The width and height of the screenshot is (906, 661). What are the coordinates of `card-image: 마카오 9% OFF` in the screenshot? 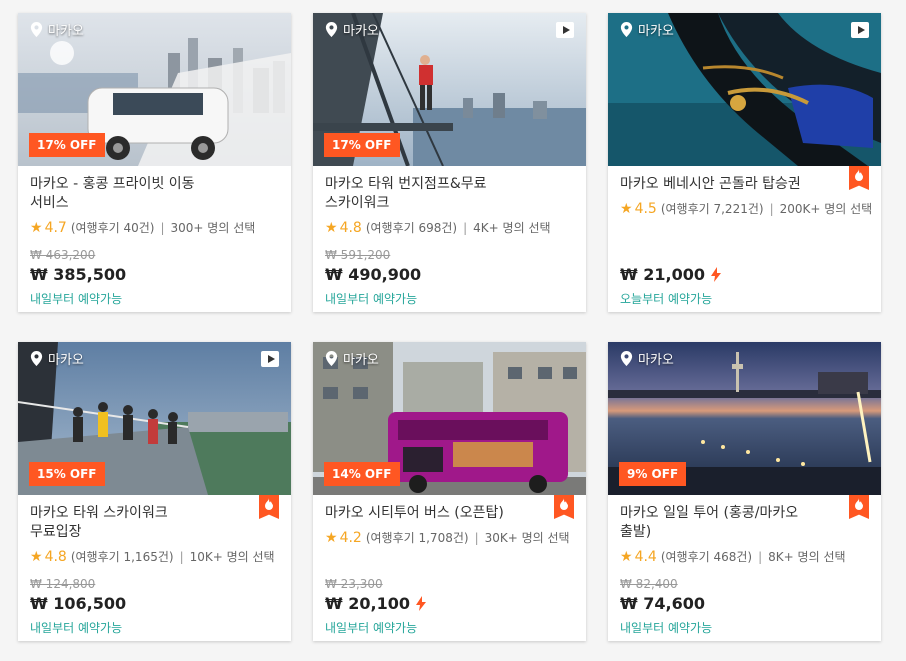 It's located at (744, 418).